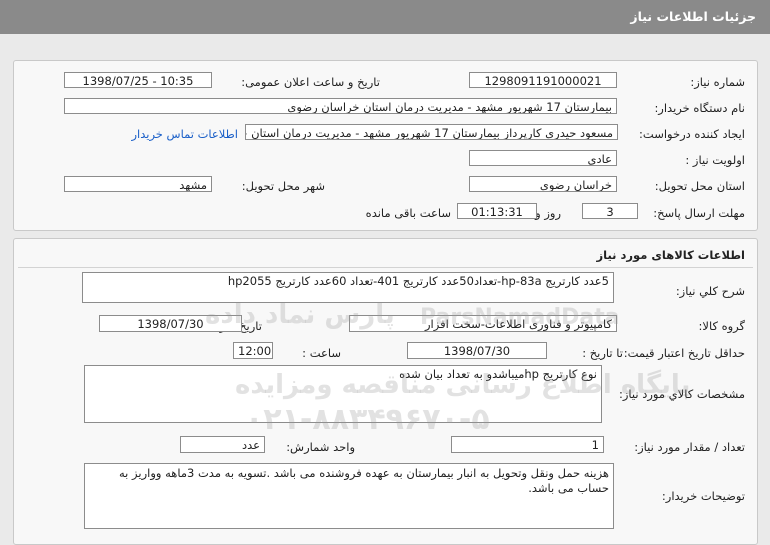 This screenshot has width=770, height=545. What do you see at coordinates (367, 419) in the screenshot?
I see `watermark-line2: ۰۲۱-۸۸۳۴۹۶۷۰-۵` at bounding box center [367, 419].